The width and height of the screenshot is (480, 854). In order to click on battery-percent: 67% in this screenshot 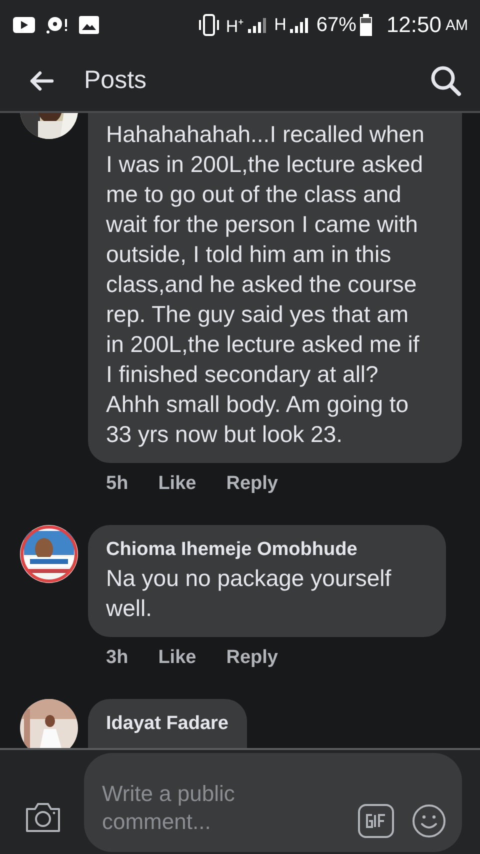, I will do `click(336, 25)`.